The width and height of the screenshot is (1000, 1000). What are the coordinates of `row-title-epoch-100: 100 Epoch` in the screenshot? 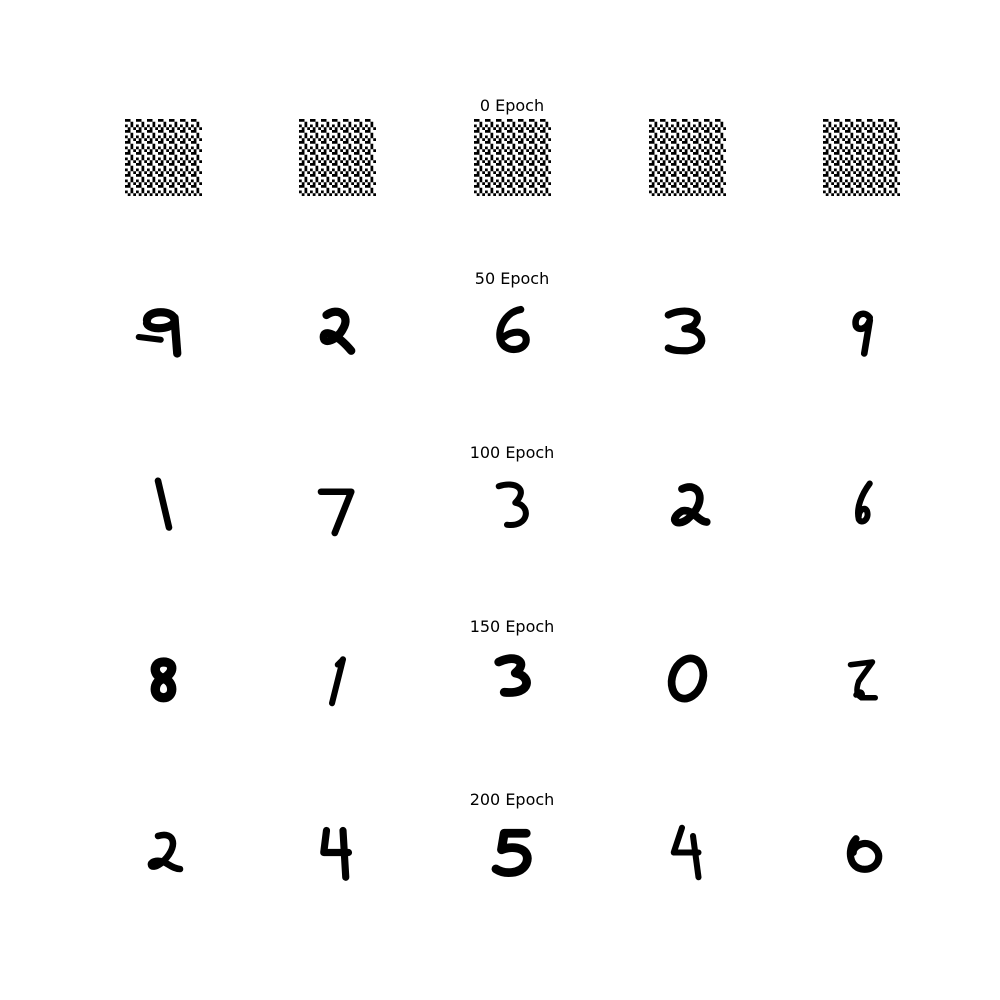 It's located at (512, 452).